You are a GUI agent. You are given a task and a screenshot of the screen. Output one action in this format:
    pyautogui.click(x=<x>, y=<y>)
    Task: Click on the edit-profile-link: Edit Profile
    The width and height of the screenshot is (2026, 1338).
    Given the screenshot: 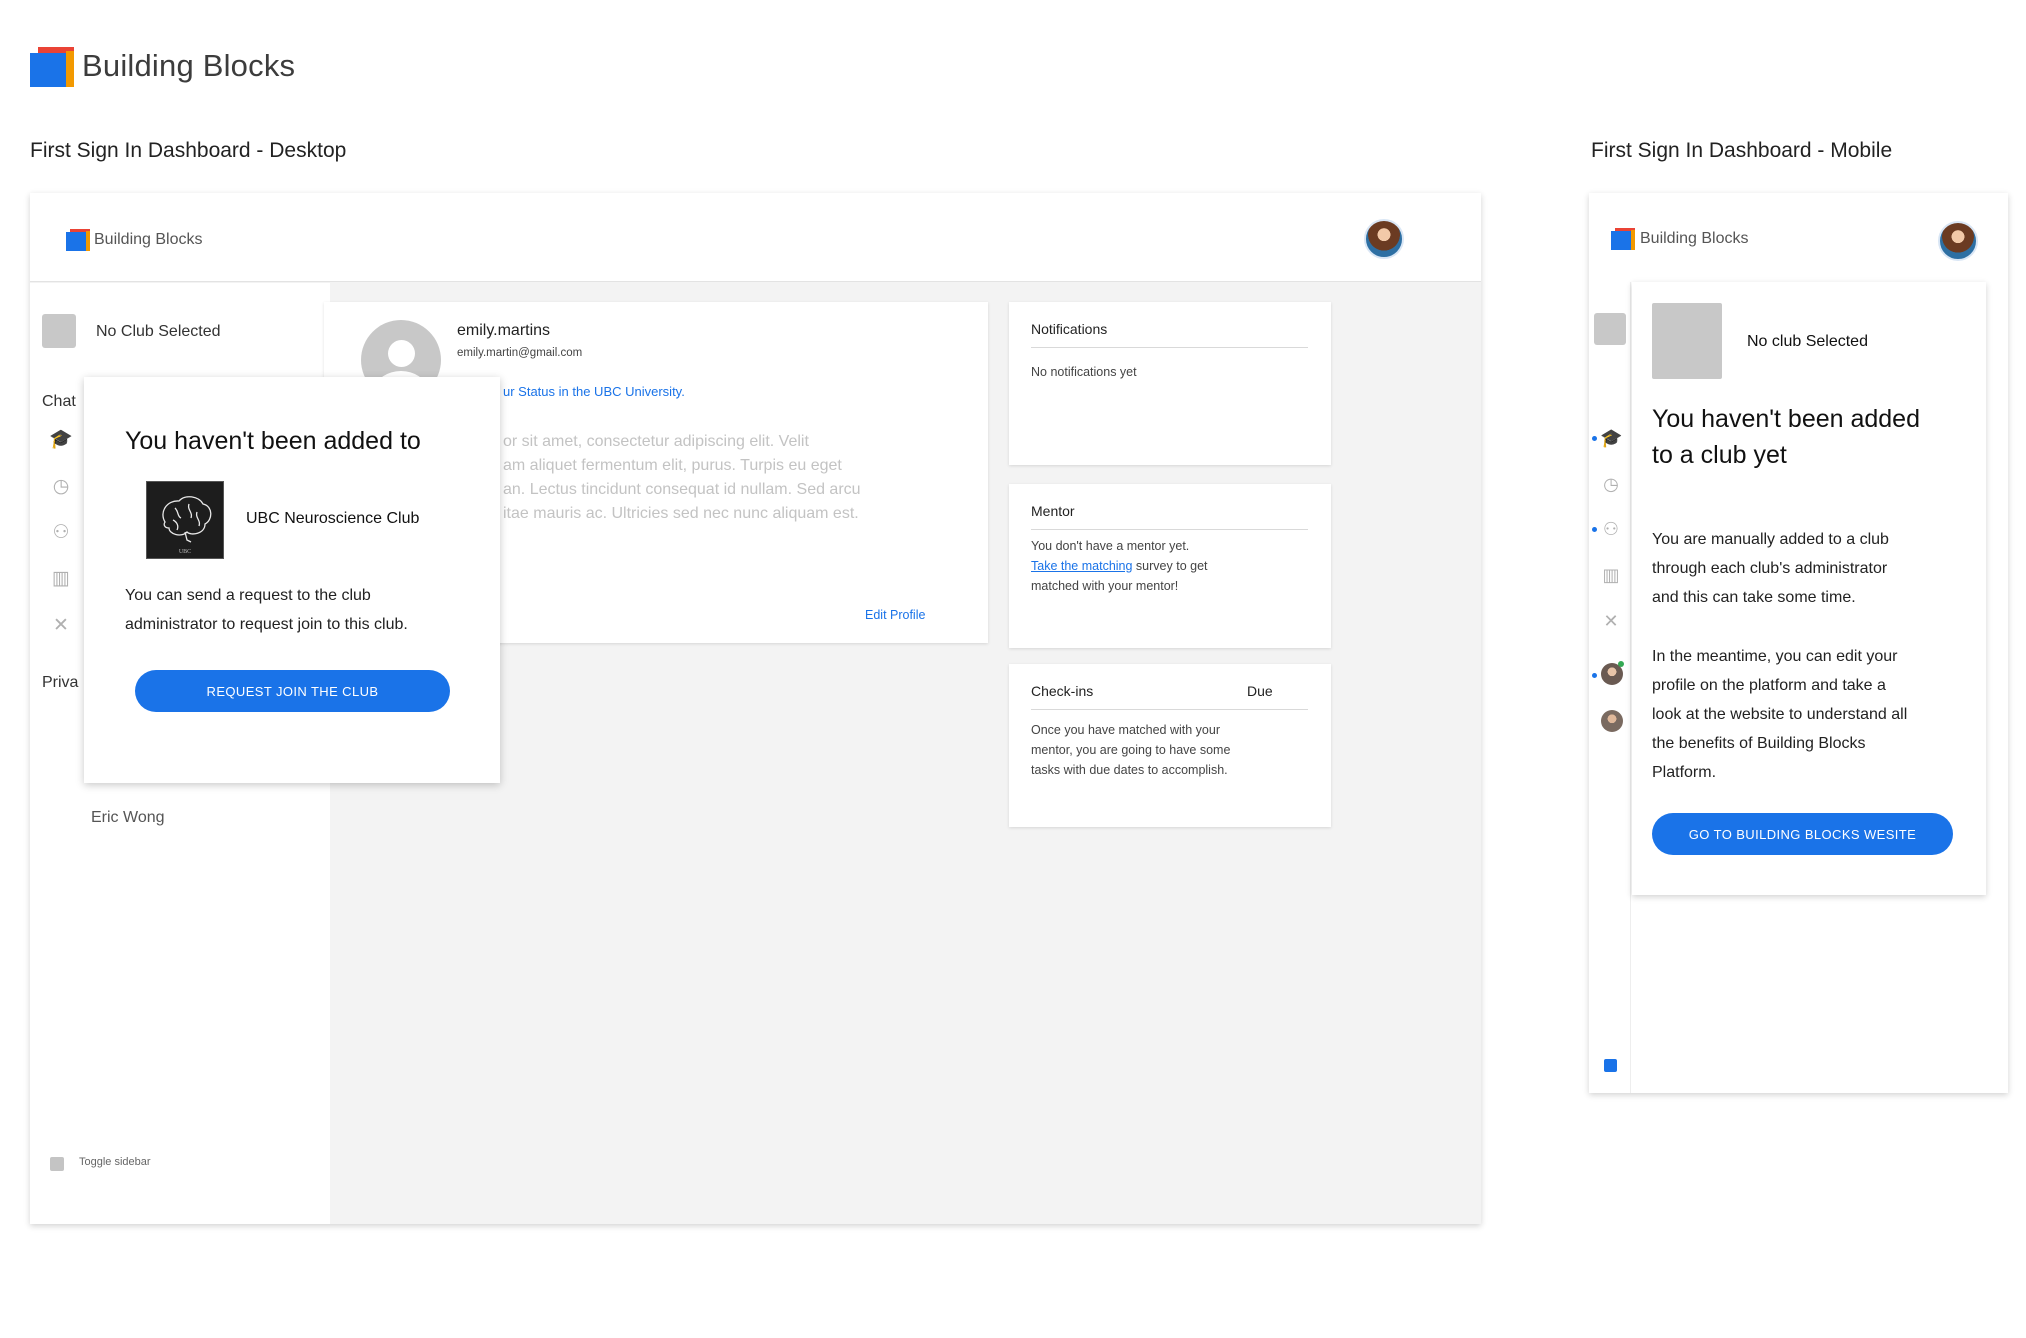 What is the action you would take?
    pyautogui.click(x=895, y=615)
    